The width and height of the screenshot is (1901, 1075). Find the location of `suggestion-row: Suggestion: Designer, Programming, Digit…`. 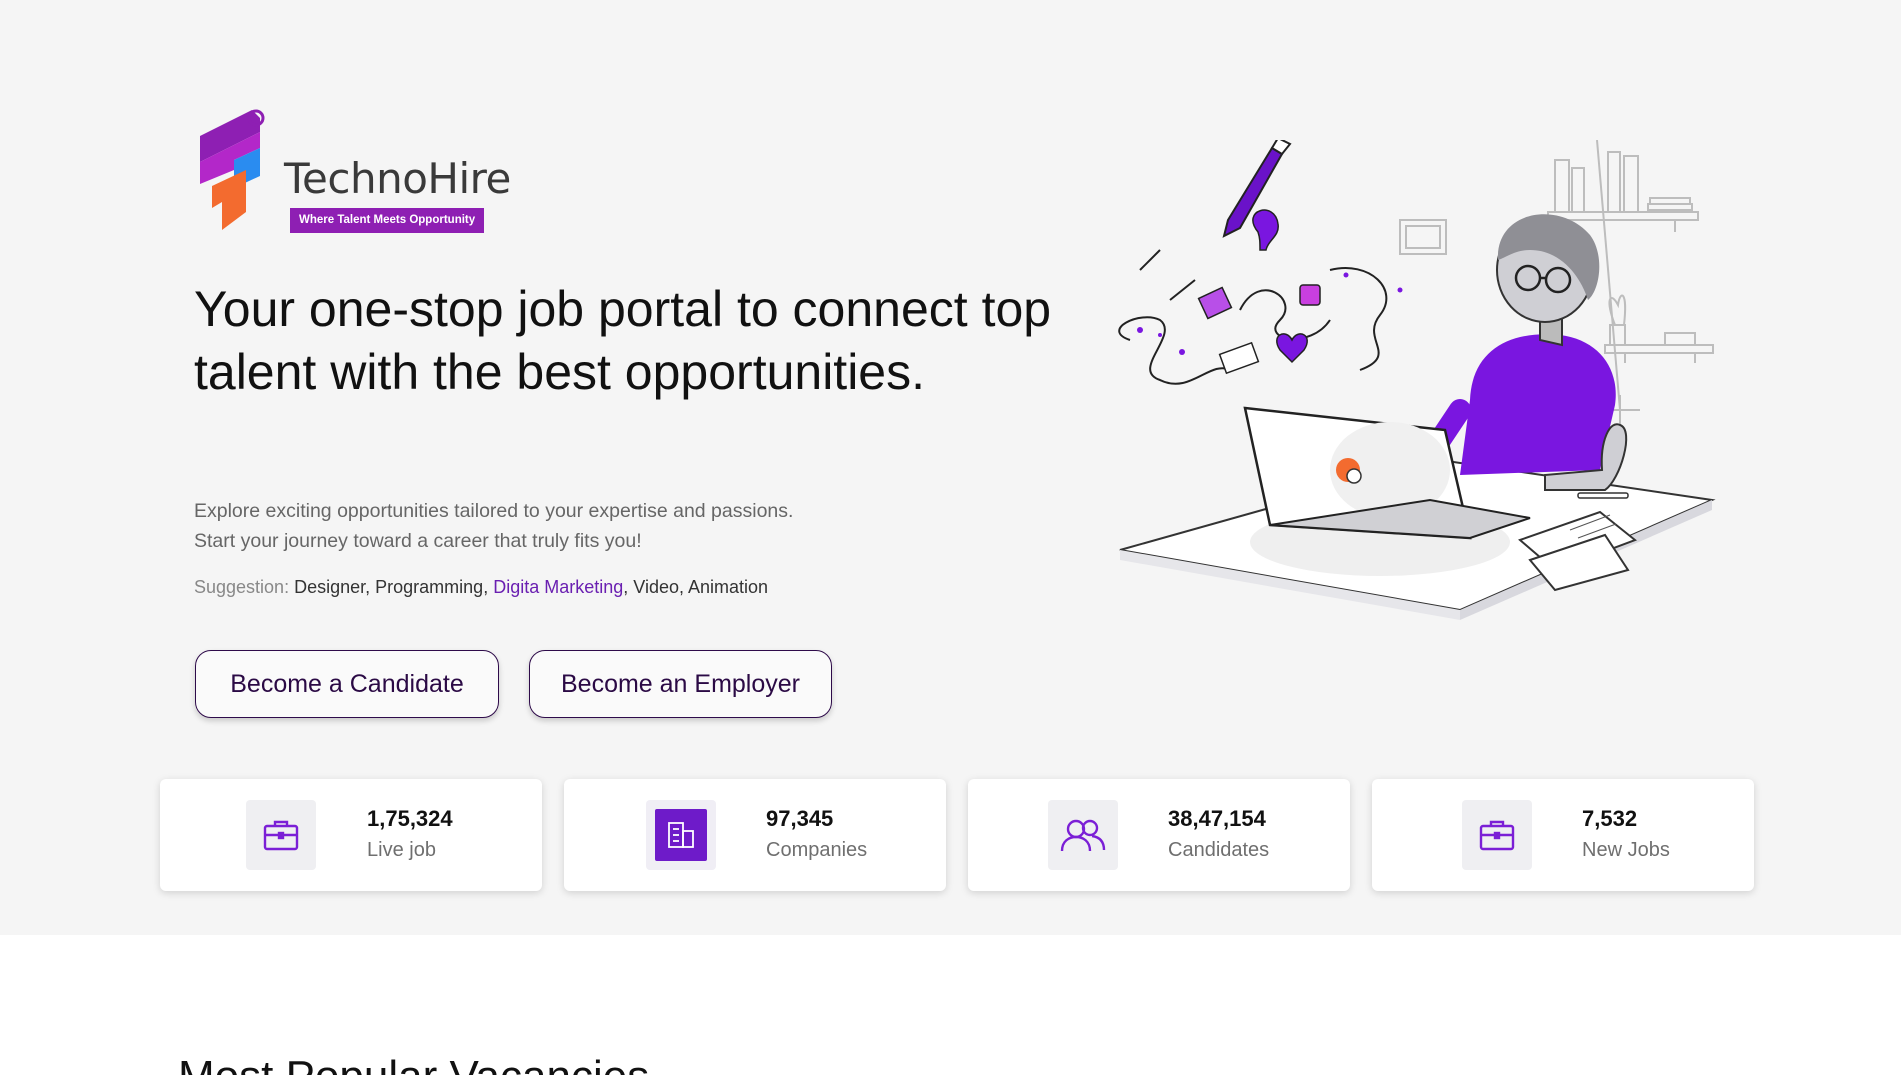

suggestion-row: Suggestion: Designer, Programming, Digit… is located at coordinates (481, 587).